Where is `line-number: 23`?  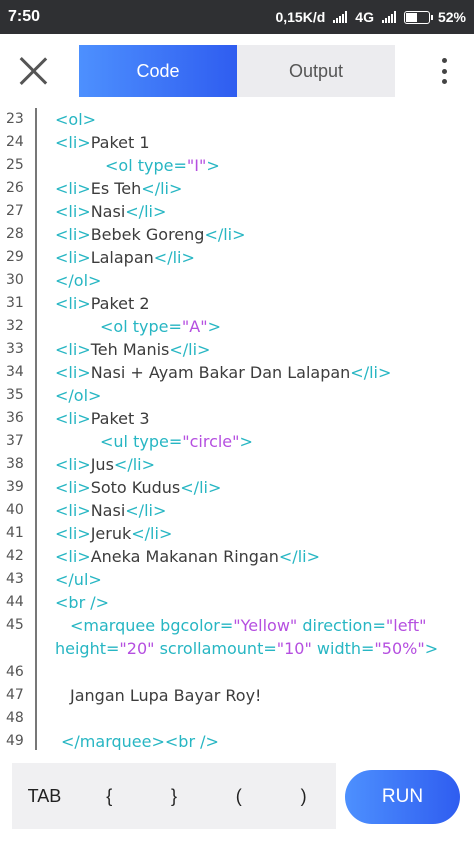
line-number: 23 is located at coordinates (15, 119).